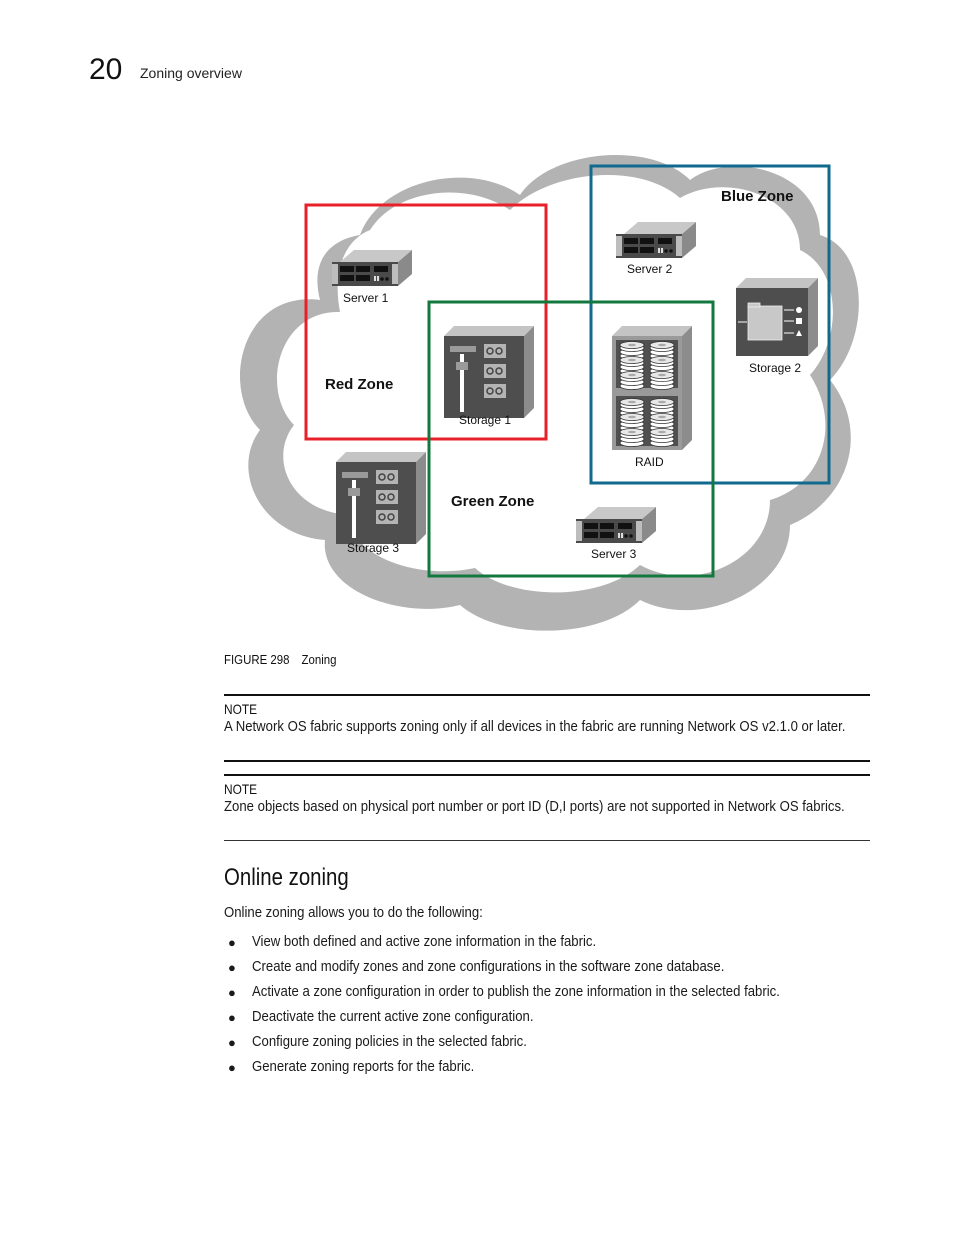 The width and height of the screenshot is (954, 1235). Describe the element at coordinates (366, 298) in the screenshot. I see `server-1-label: Server 1` at that location.